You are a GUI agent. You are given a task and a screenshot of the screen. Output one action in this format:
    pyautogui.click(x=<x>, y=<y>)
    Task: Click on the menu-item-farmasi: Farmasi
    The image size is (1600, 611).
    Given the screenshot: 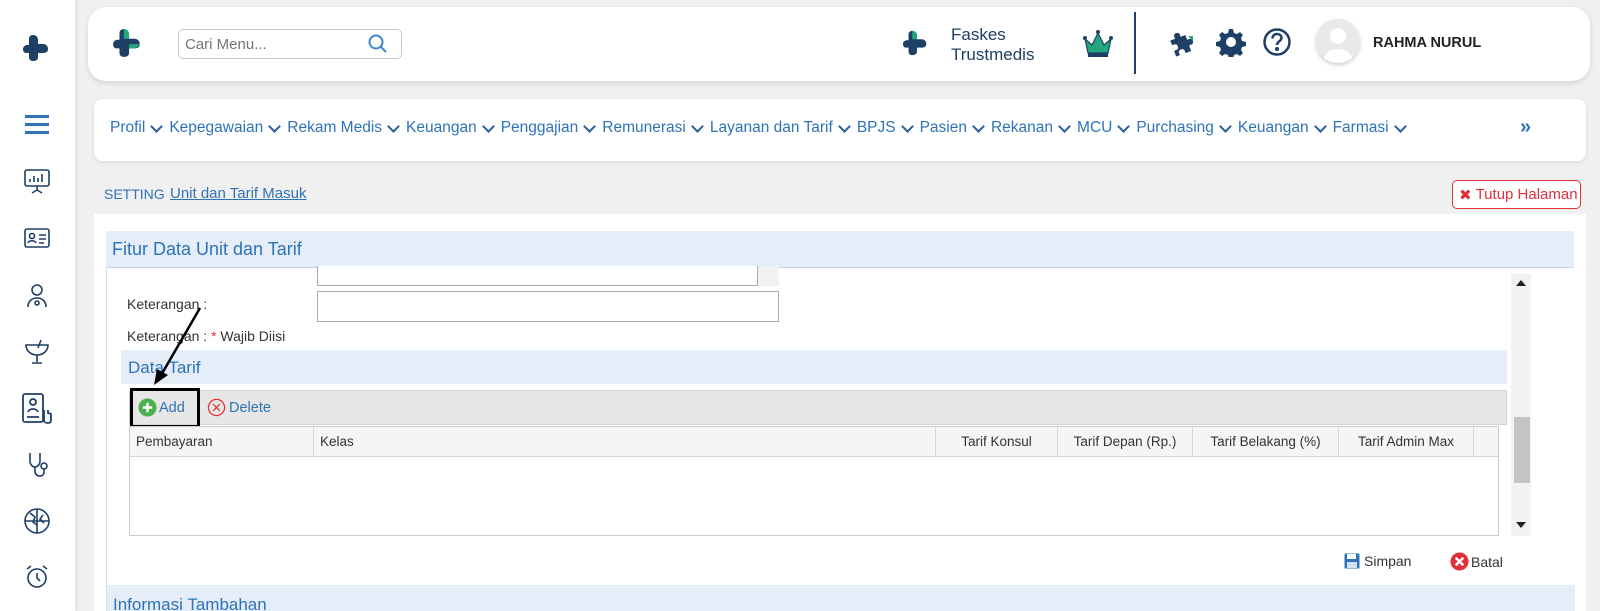 What is the action you would take?
    pyautogui.click(x=1369, y=128)
    